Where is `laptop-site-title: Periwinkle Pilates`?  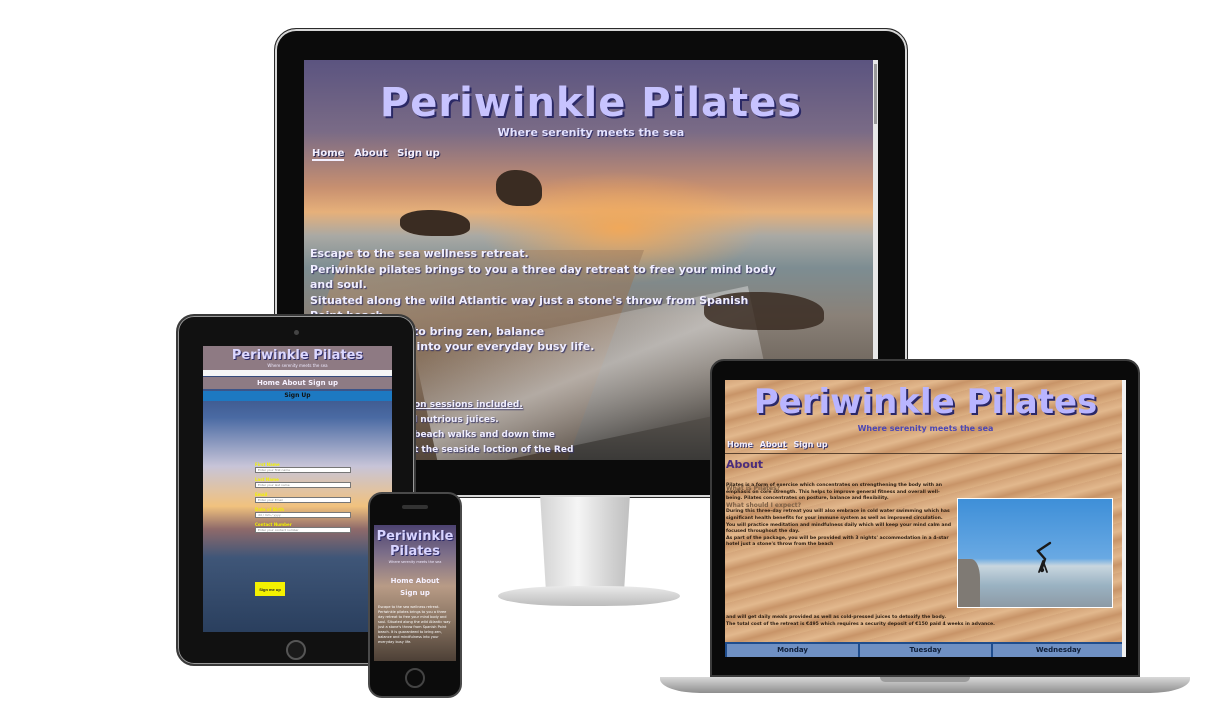 laptop-site-title: Periwinkle Pilates is located at coordinates (925, 402).